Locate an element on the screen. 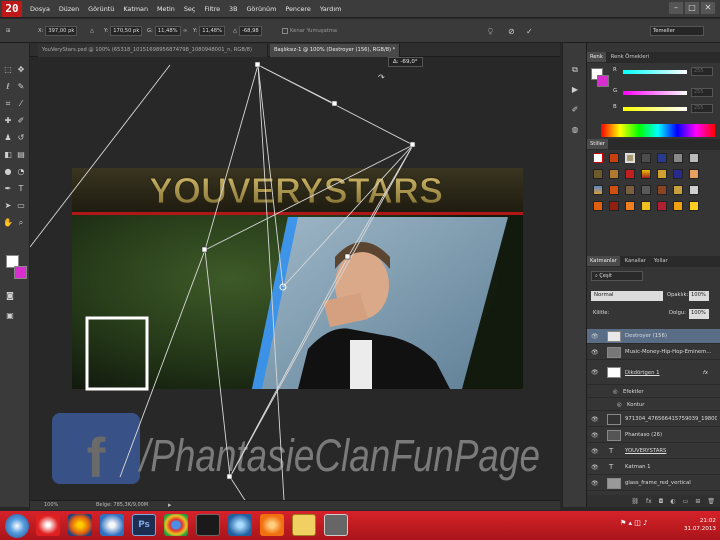 The height and width of the screenshot is (540, 720). blend-mode-select: Normal is located at coordinates (627, 296).